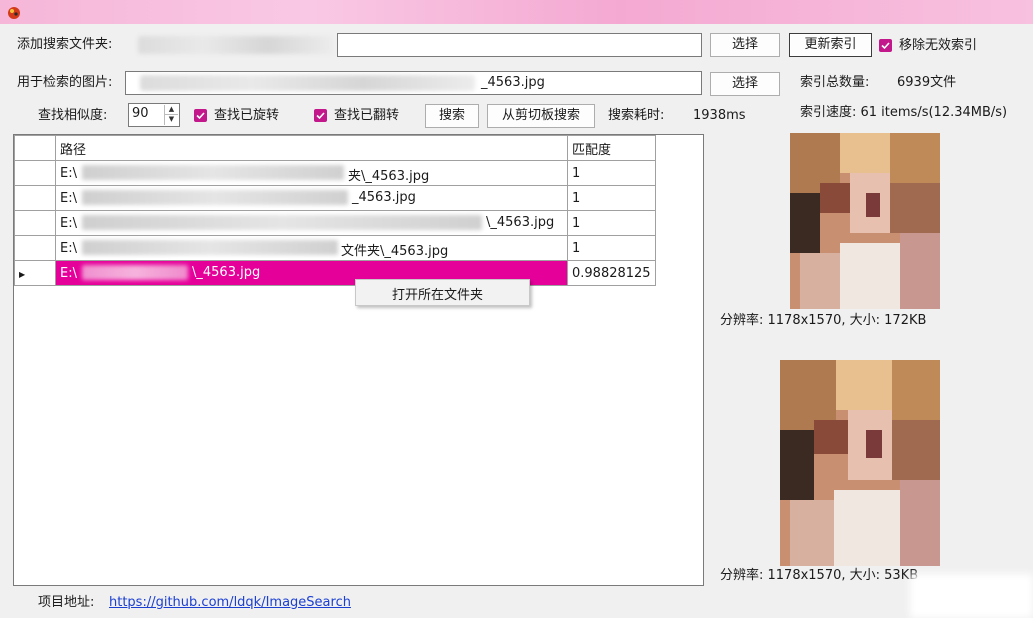  Describe the element at coordinates (384, 197) in the screenshot. I see `path-suffix: _4563.jpg` at that location.